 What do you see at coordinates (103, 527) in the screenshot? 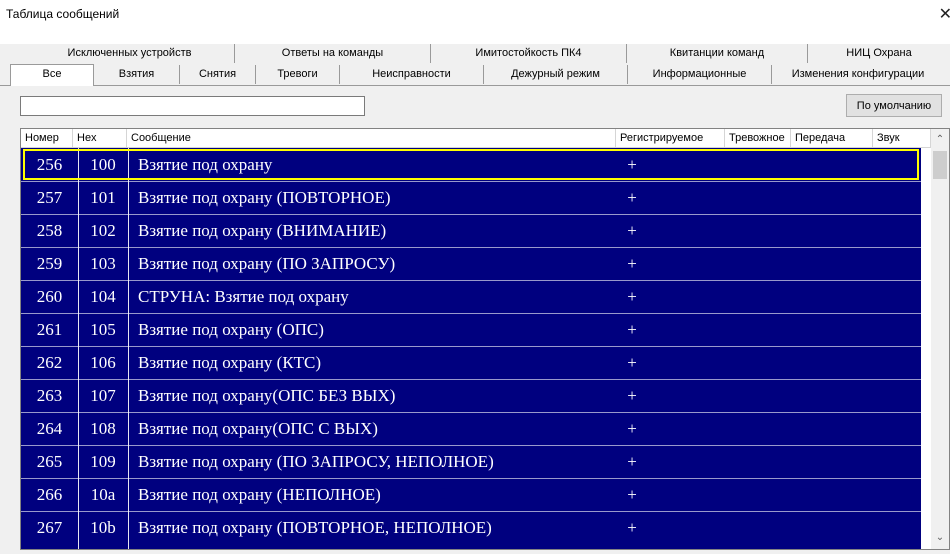
I see `cell-hex: 10b` at bounding box center [103, 527].